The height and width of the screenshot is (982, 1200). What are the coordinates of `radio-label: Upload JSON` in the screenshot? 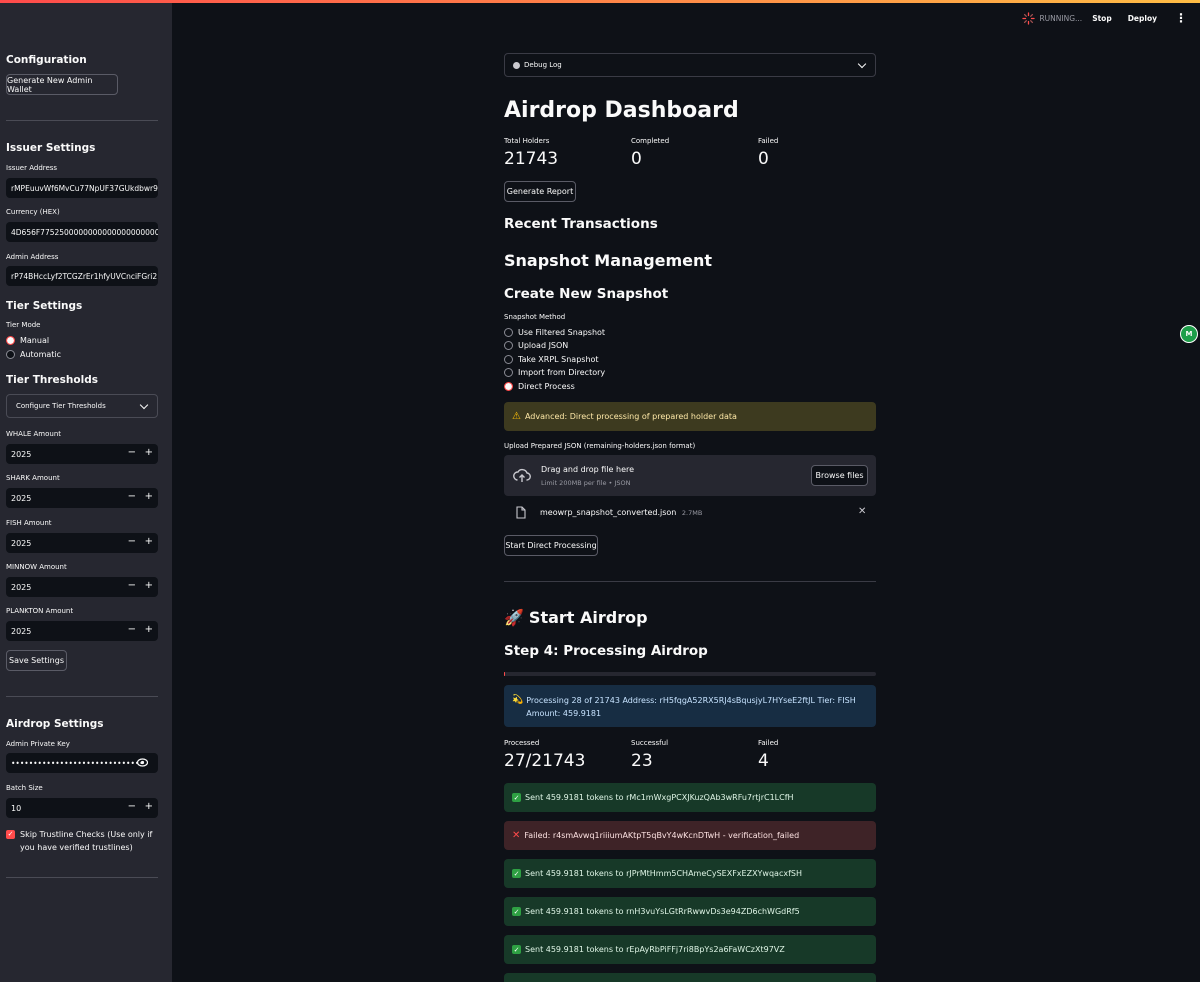 It's located at (543, 345).